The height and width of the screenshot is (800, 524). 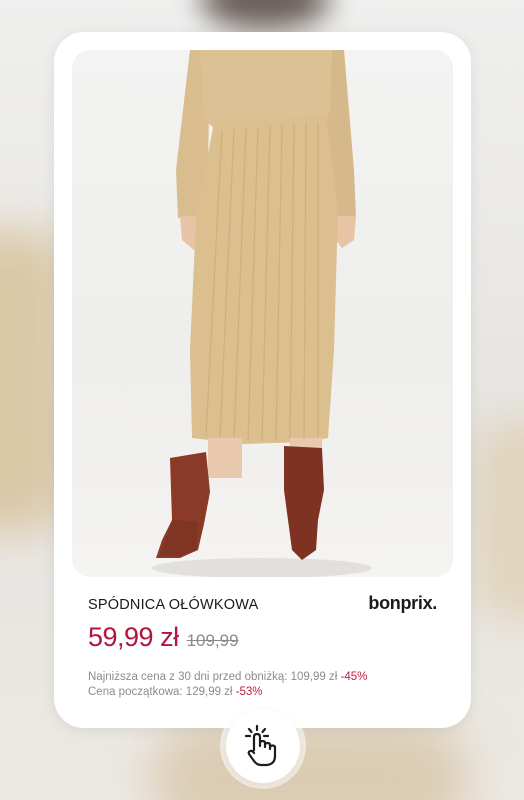 I want to click on hand-tap-icon, so click(x=260, y=745).